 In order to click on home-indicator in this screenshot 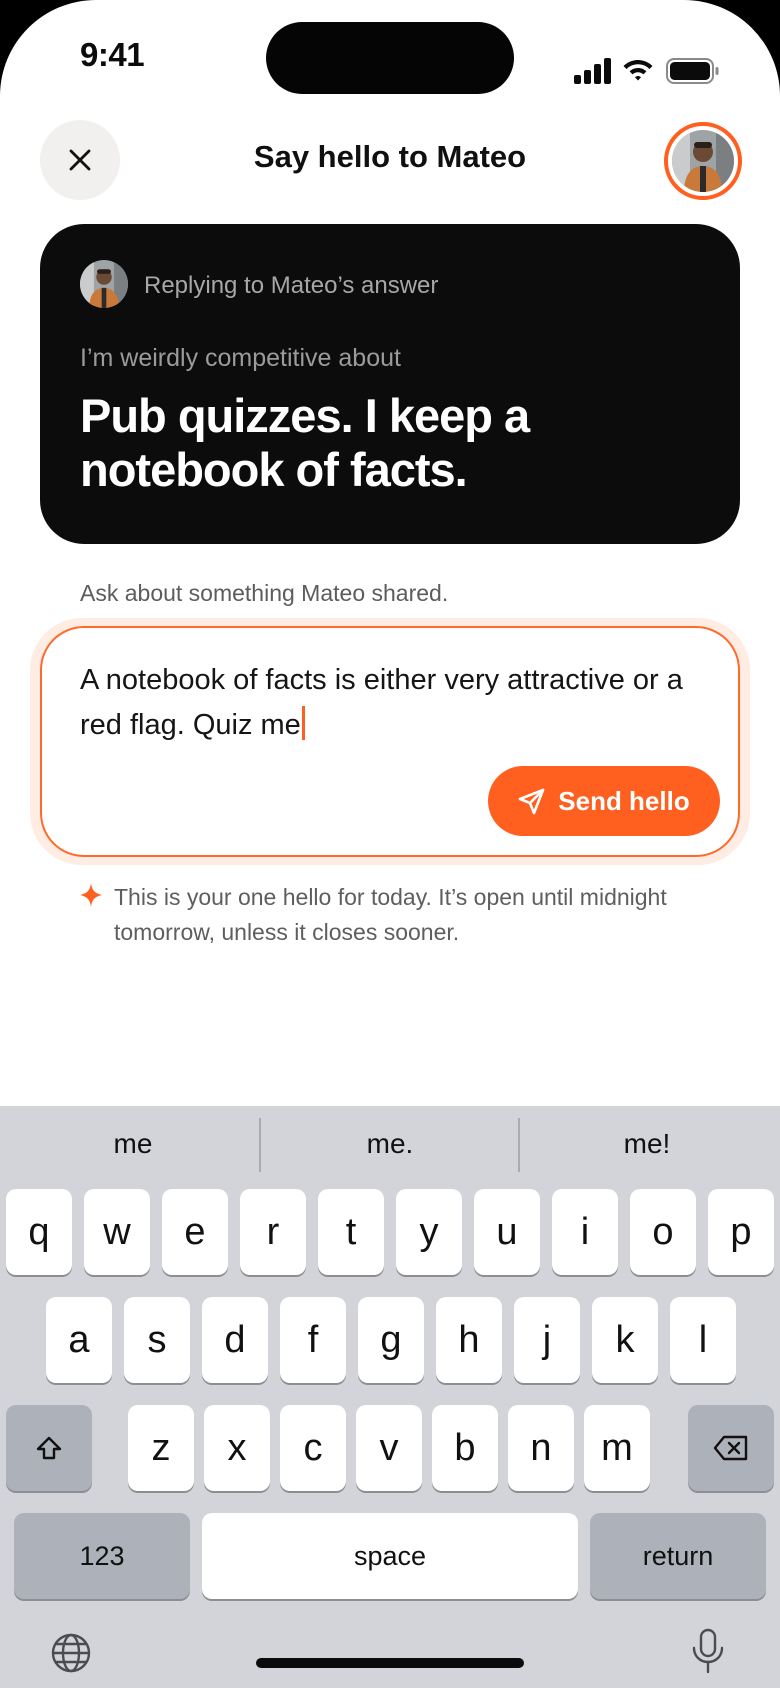, I will do `click(390, 1663)`.